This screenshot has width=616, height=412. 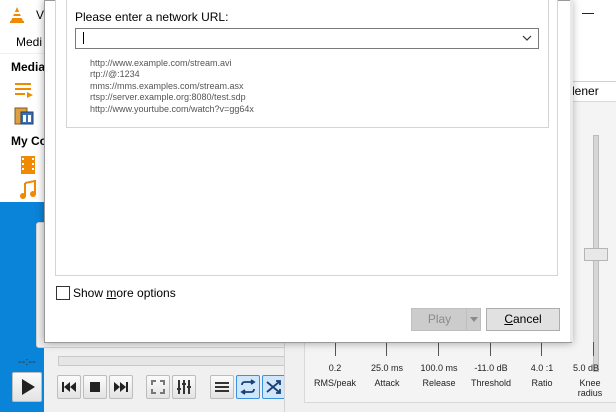 What do you see at coordinates (24, 116) in the screenshot?
I see `media-library-icon` at bounding box center [24, 116].